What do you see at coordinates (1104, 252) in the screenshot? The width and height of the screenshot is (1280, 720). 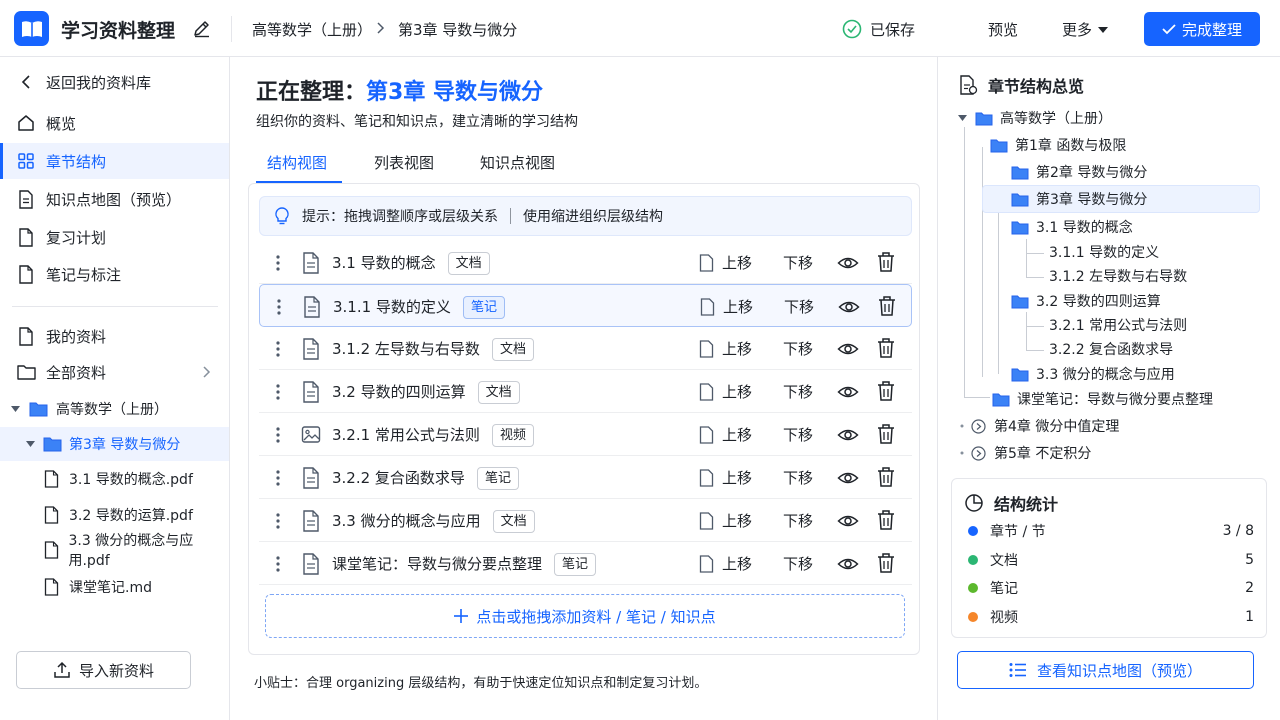 I see `outline-node-3-1-1: 3.1.1 导数的定义` at bounding box center [1104, 252].